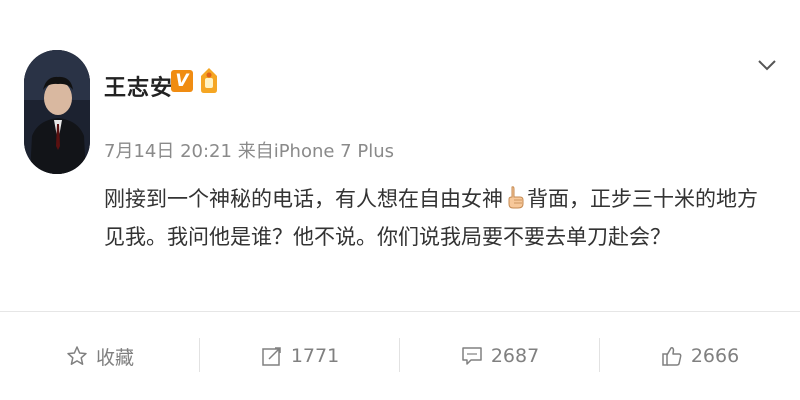 The height and width of the screenshot is (400, 800). Describe the element at coordinates (515, 356) in the screenshot. I see `comment-count: 2687` at that location.